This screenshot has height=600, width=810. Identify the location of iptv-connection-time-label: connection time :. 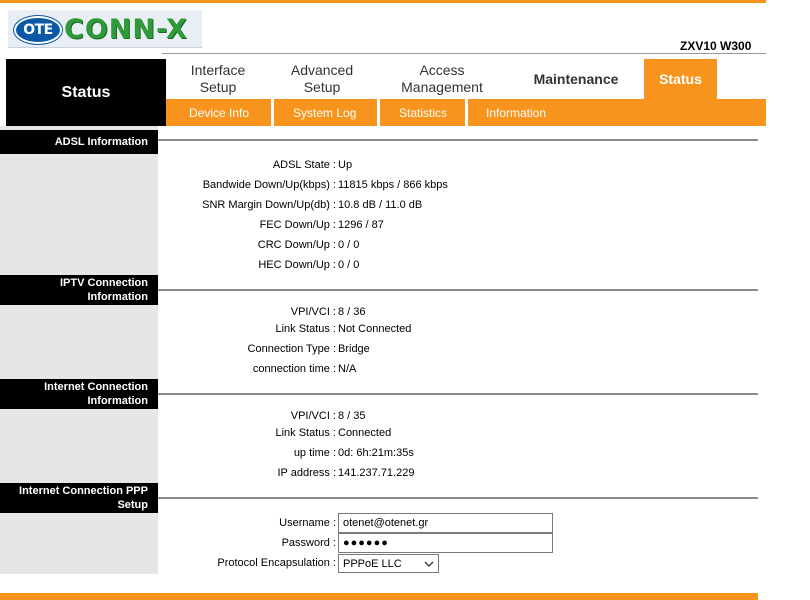
(294, 369).